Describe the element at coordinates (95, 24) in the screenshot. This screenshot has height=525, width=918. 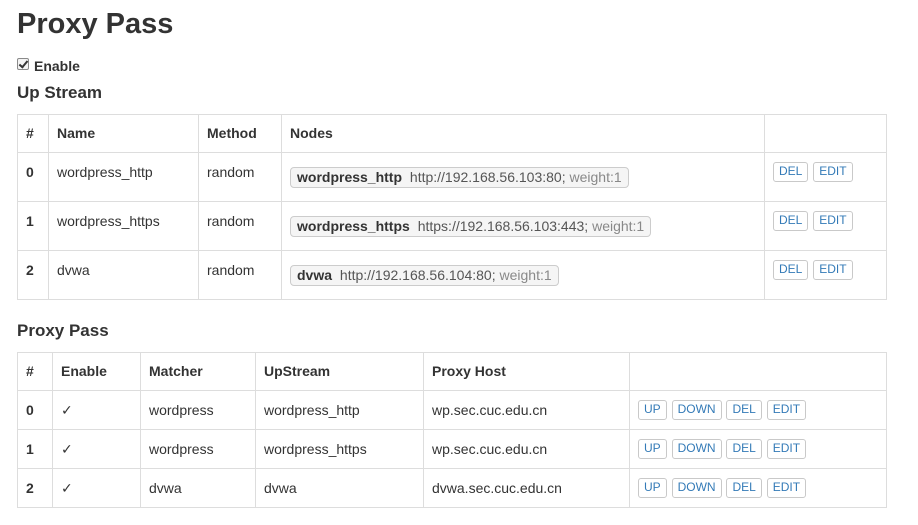
I see `page-title: Proxy Pass` at that location.